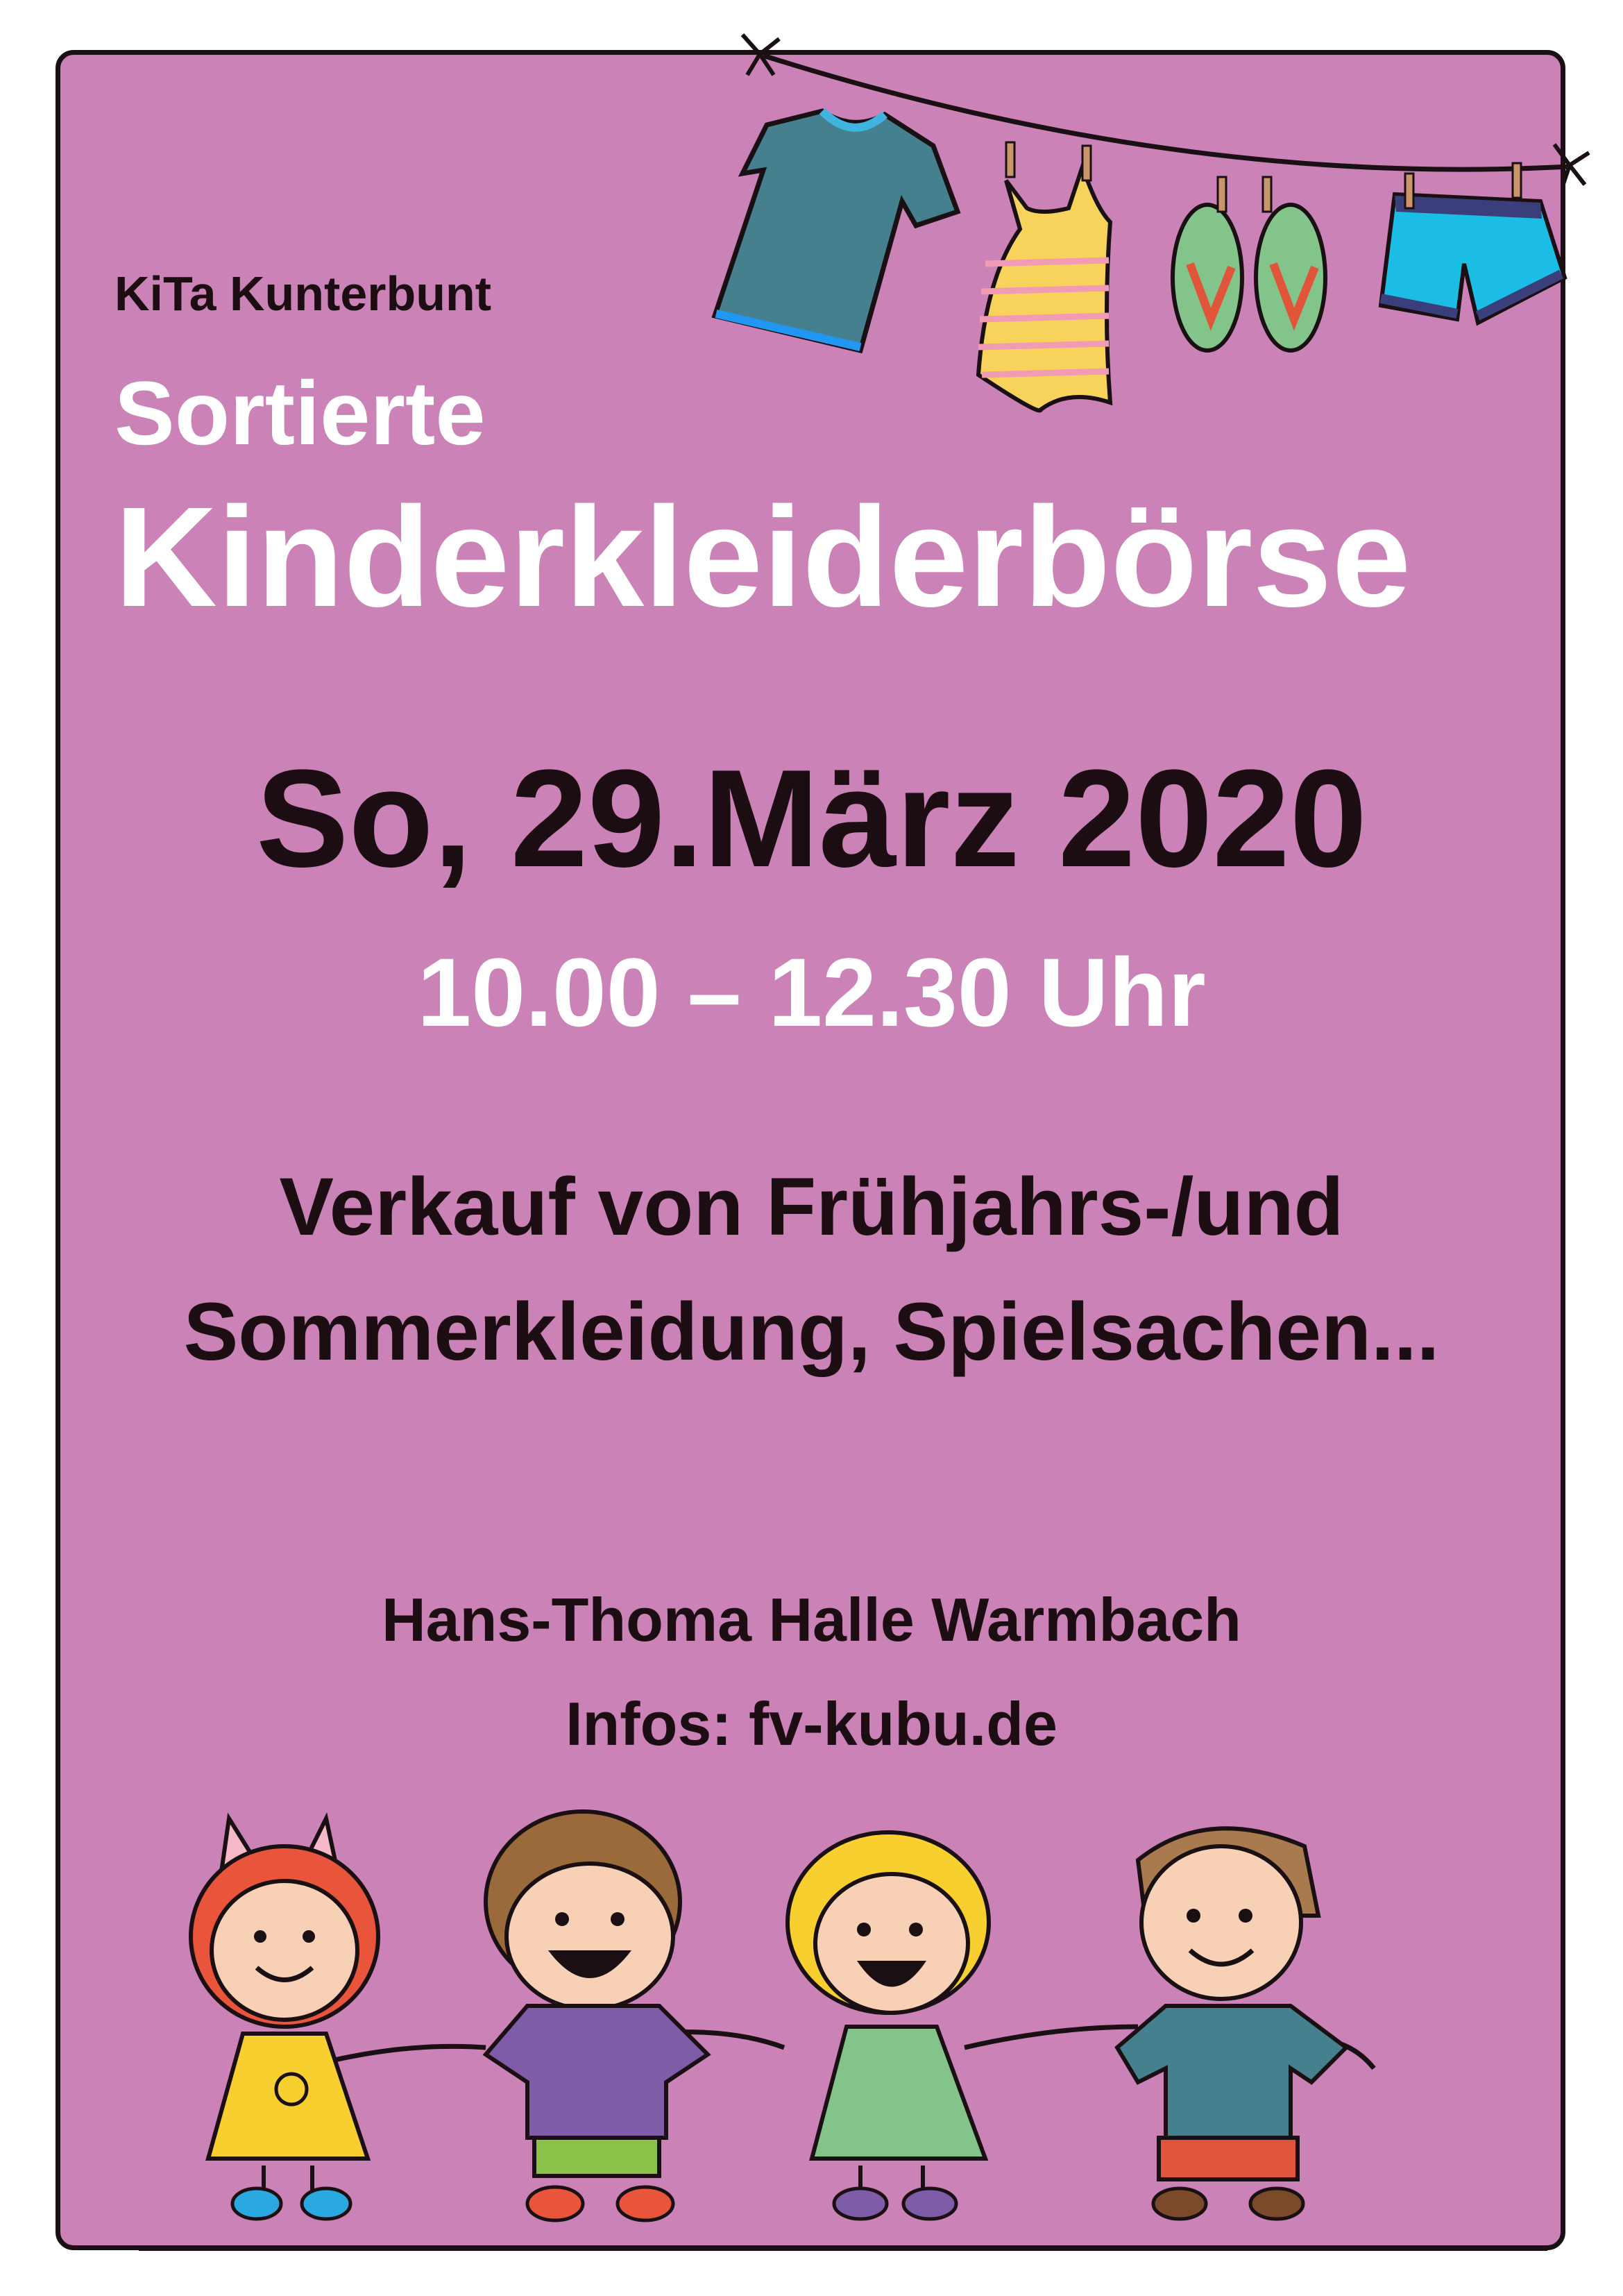 Image resolution: width=1623 pixels, height=2296 pixels. What do you see at coordinates (1044, 277) in the screenshot?
I see `swimsuit-icon` at bounding box center [1044, 277].